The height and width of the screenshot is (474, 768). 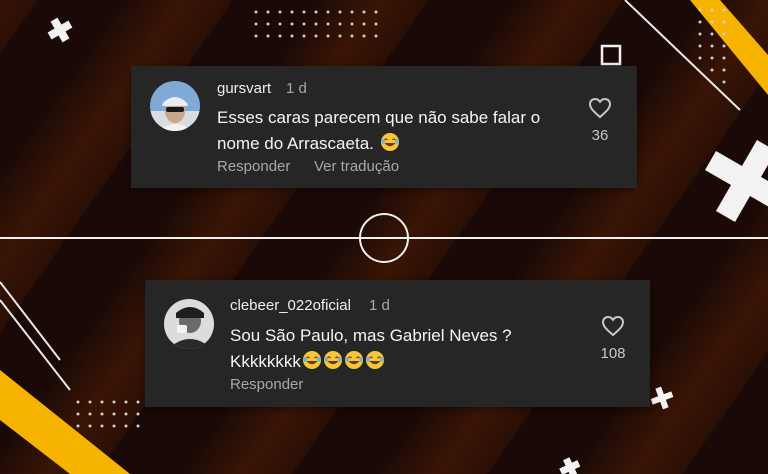 What do you see at coordinates (400, 362) in the screenshot?
I see `comment-text-line: Kkkkkkkk` at bounding box center [400, 362].